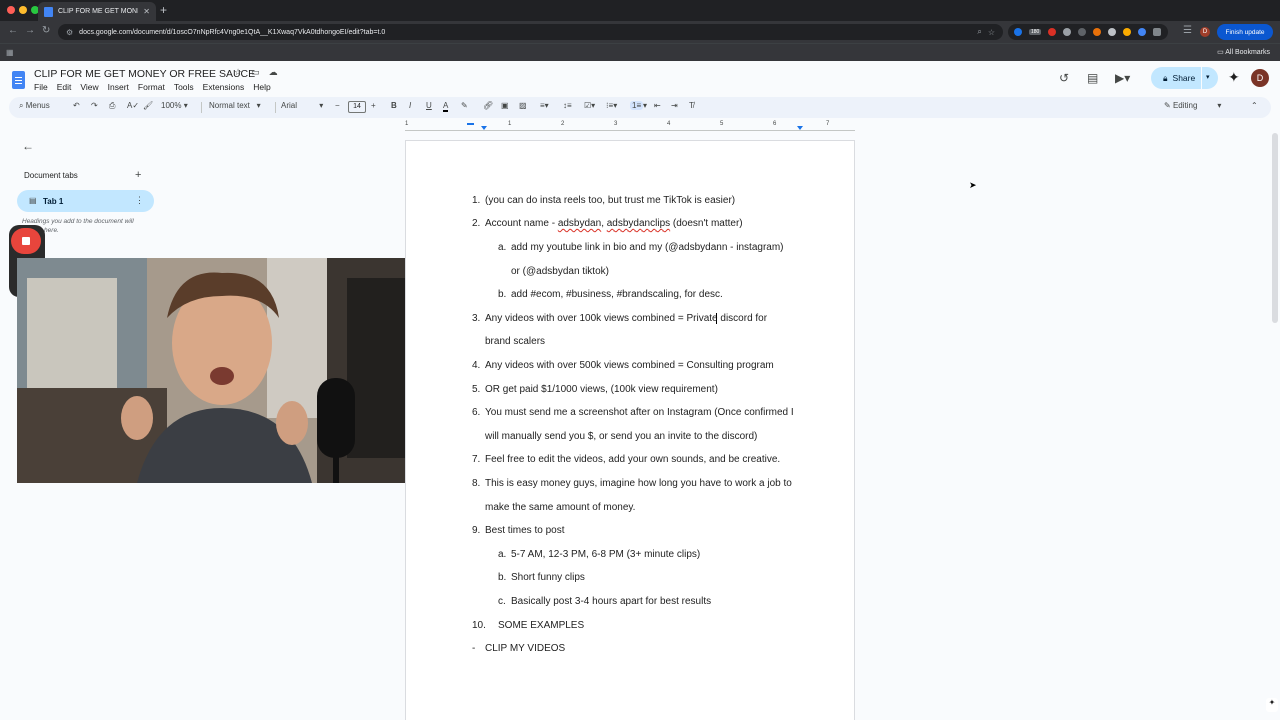  I want to click on forward-icon: →, so click(30, 30).